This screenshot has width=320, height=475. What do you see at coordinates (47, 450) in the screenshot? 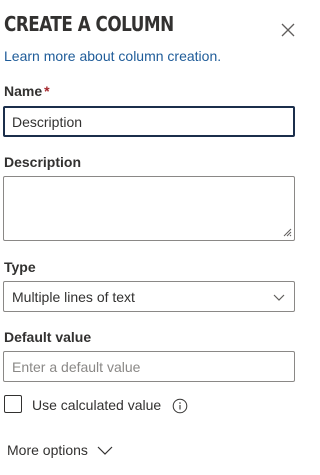
I see `more-options-label: More options` at bounding box center [47, 450].